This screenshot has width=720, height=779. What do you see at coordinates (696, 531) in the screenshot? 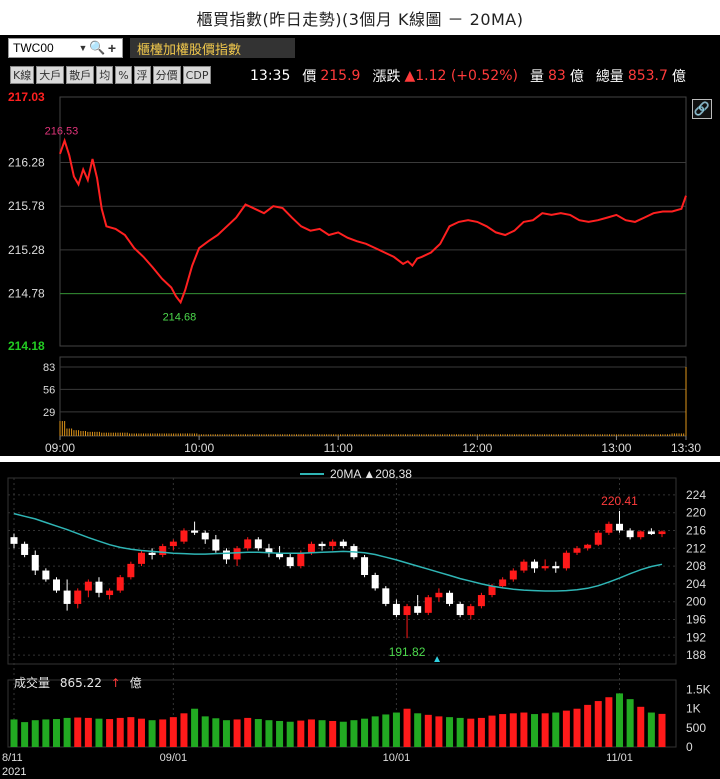
I see `kline-axis-tick-label: 216` at bounding box center [696, 531].